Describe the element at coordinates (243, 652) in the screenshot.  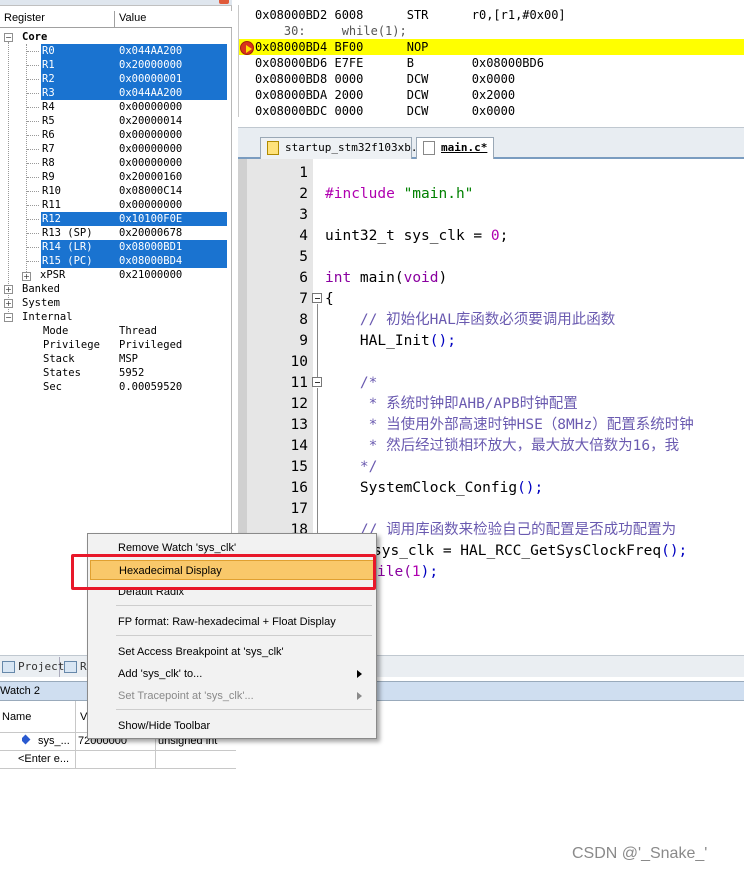
I see `menu-item-set-access-breakpoint: Set Access Breakpoint at 'sys_clk'` at that location.